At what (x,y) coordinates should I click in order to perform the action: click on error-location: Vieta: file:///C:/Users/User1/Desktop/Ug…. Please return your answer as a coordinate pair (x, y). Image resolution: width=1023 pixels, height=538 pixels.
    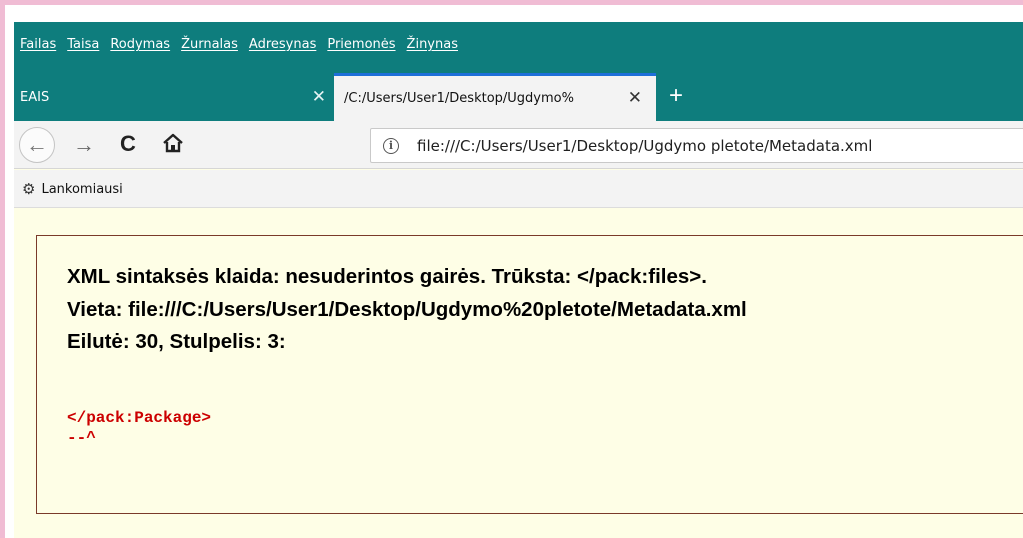
    Looking at the image, I should click on (407, 309).